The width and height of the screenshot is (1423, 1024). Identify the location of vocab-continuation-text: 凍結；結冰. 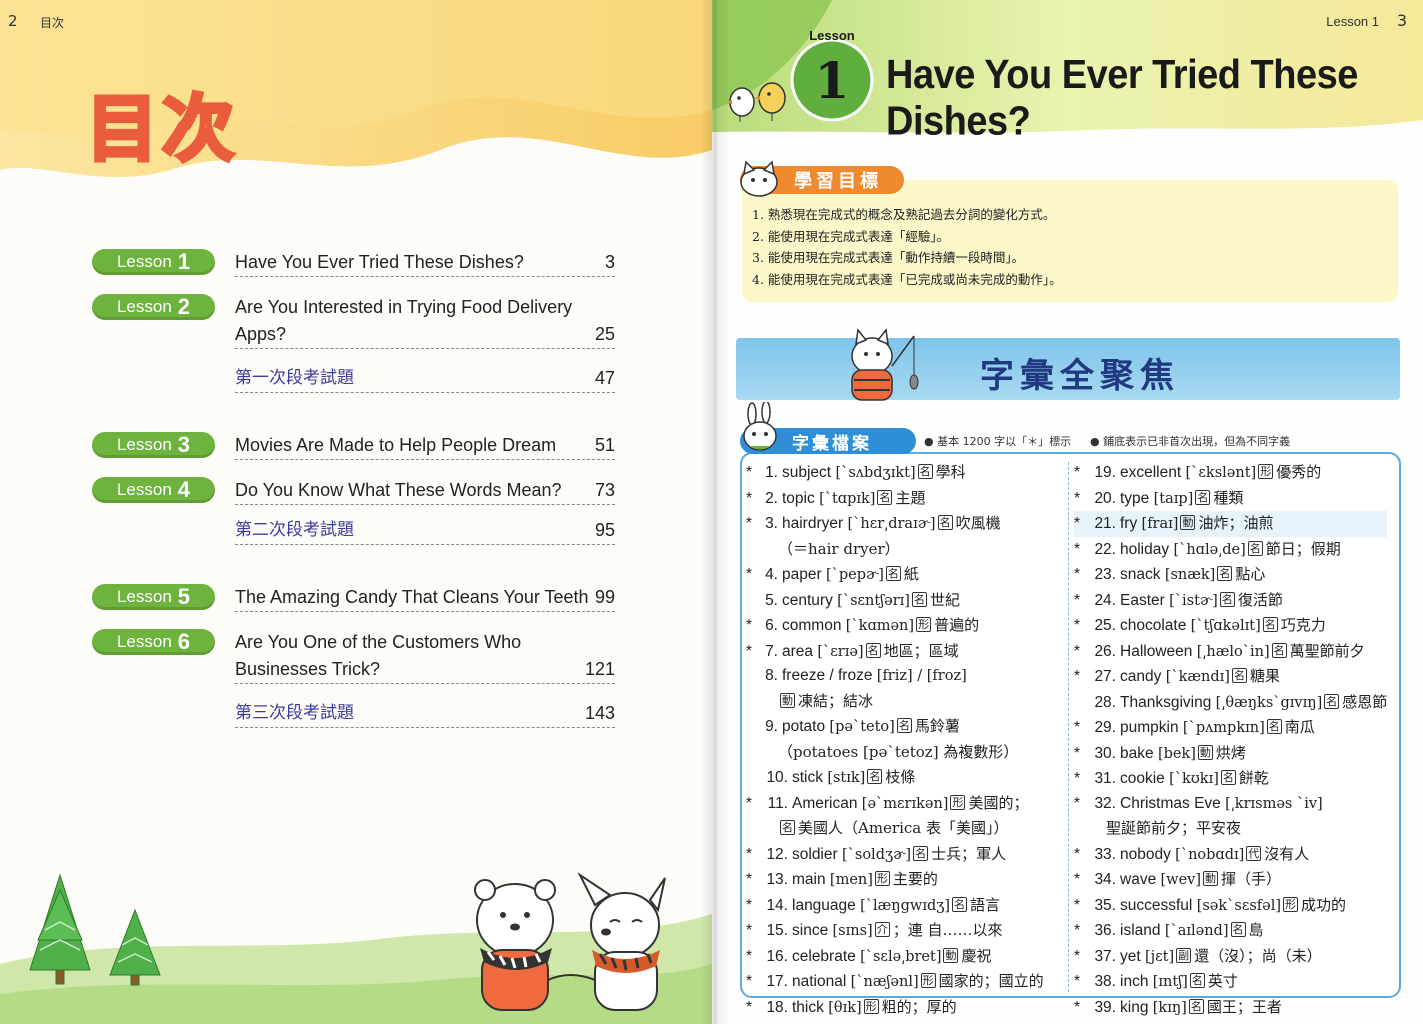
(836, 700).